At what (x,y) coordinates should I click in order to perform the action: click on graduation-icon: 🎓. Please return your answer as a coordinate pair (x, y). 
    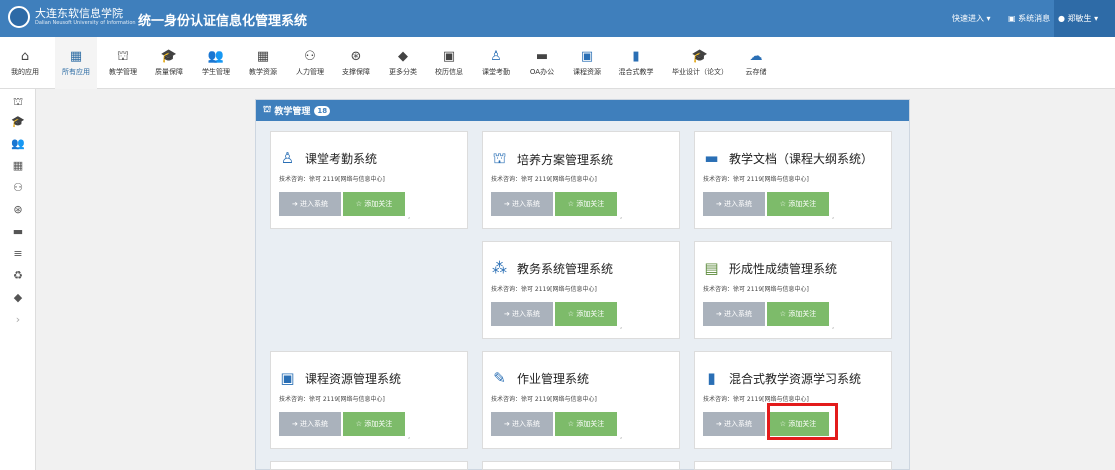
    Looking at the image, I should click on (700, 56).